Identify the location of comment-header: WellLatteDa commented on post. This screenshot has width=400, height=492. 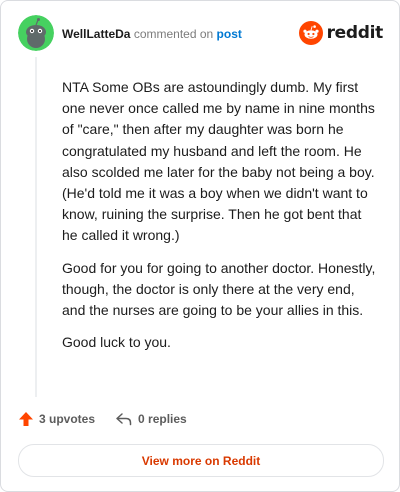
(152, 34).